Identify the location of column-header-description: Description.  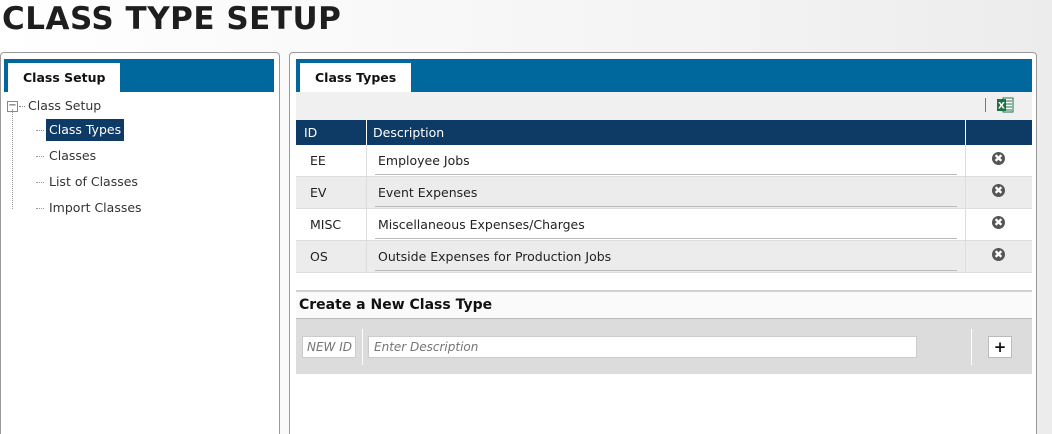
(666, 132).